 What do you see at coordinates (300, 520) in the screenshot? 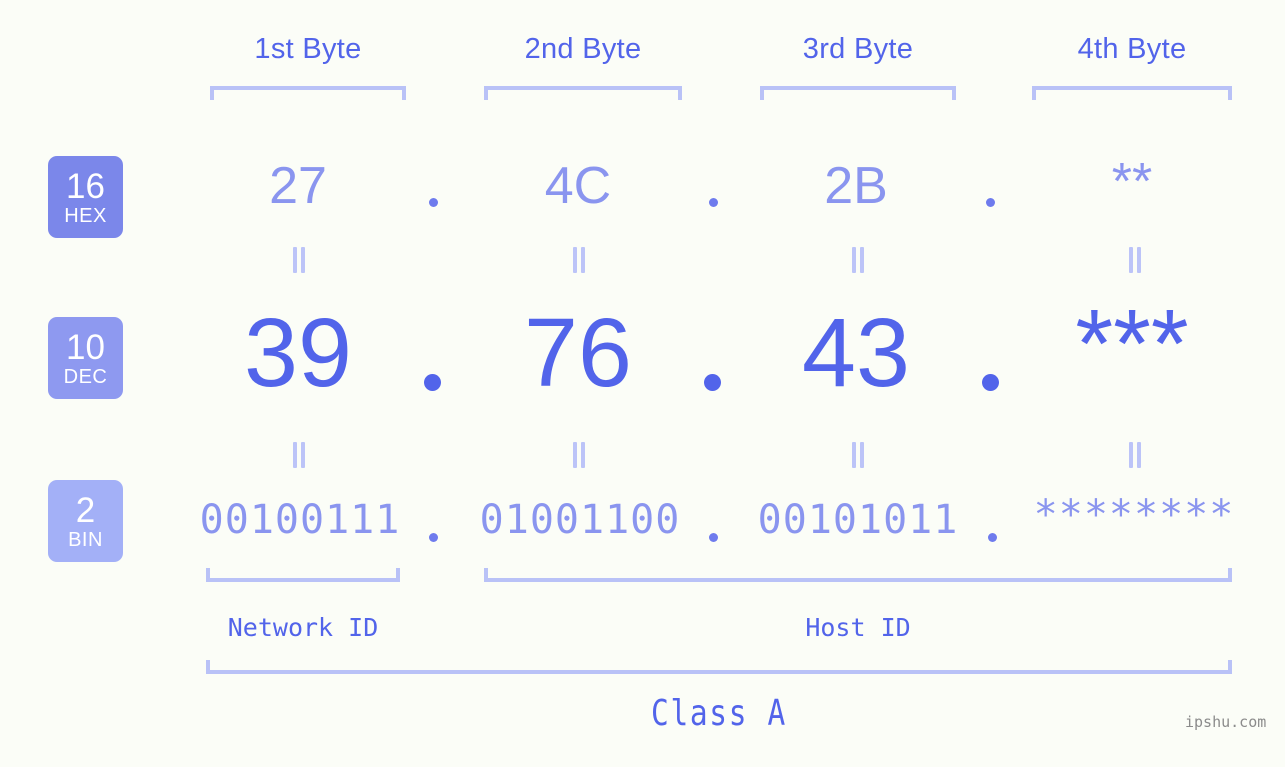
I see `bin-byte-1-value: 00100111` at bounding box center [300, 520].